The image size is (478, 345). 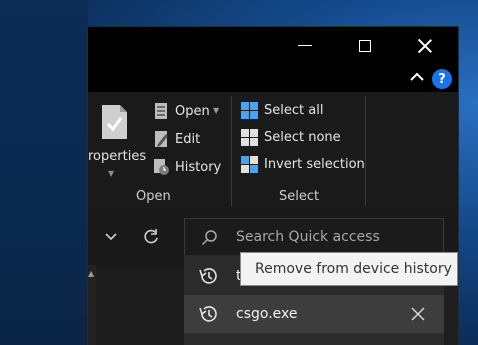 I want to click on properties-icon, so click(x=114, y=122).